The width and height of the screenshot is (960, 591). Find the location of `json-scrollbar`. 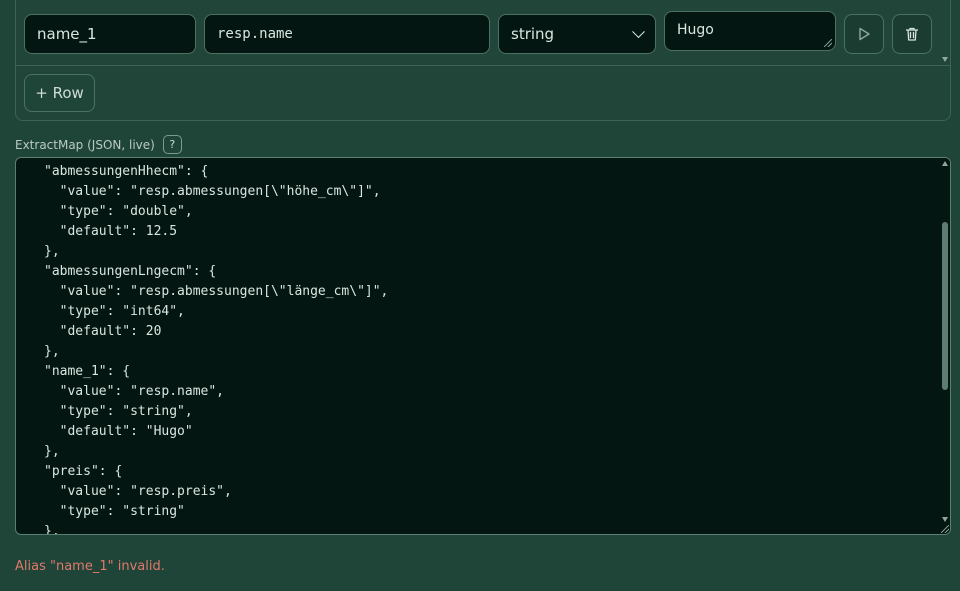

json-scrollbar is located at coordinates (945, 346).